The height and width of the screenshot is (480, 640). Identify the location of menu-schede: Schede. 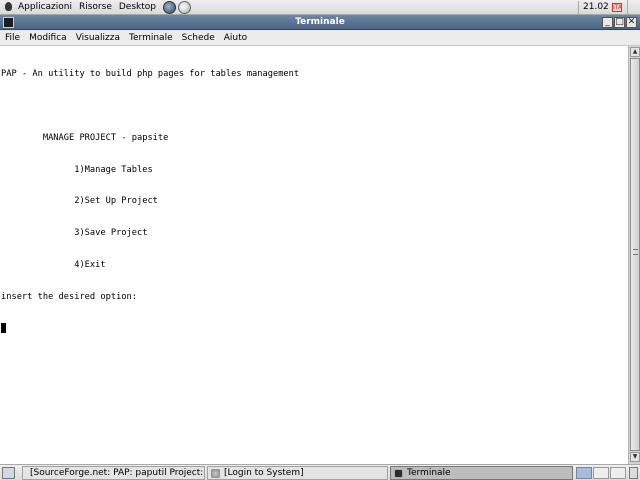
(198, 38).